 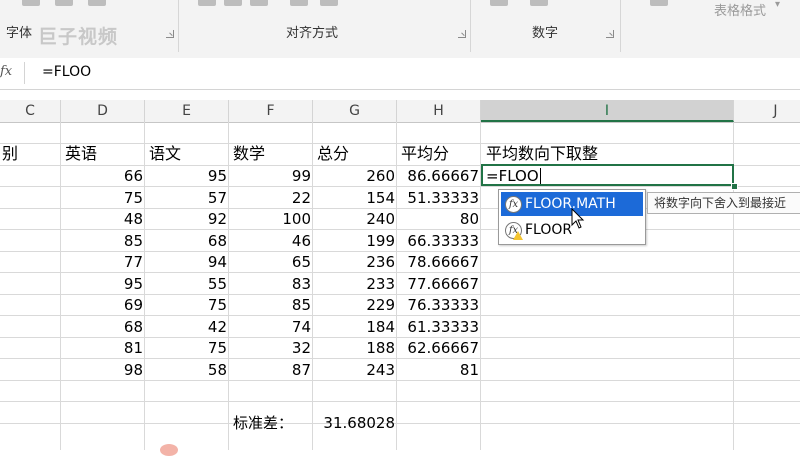 What do you see at coordinates (549, 230) in the screenshot?
I see `autocomplete-item-label: FLOOR` at bounding box center [549, 230].